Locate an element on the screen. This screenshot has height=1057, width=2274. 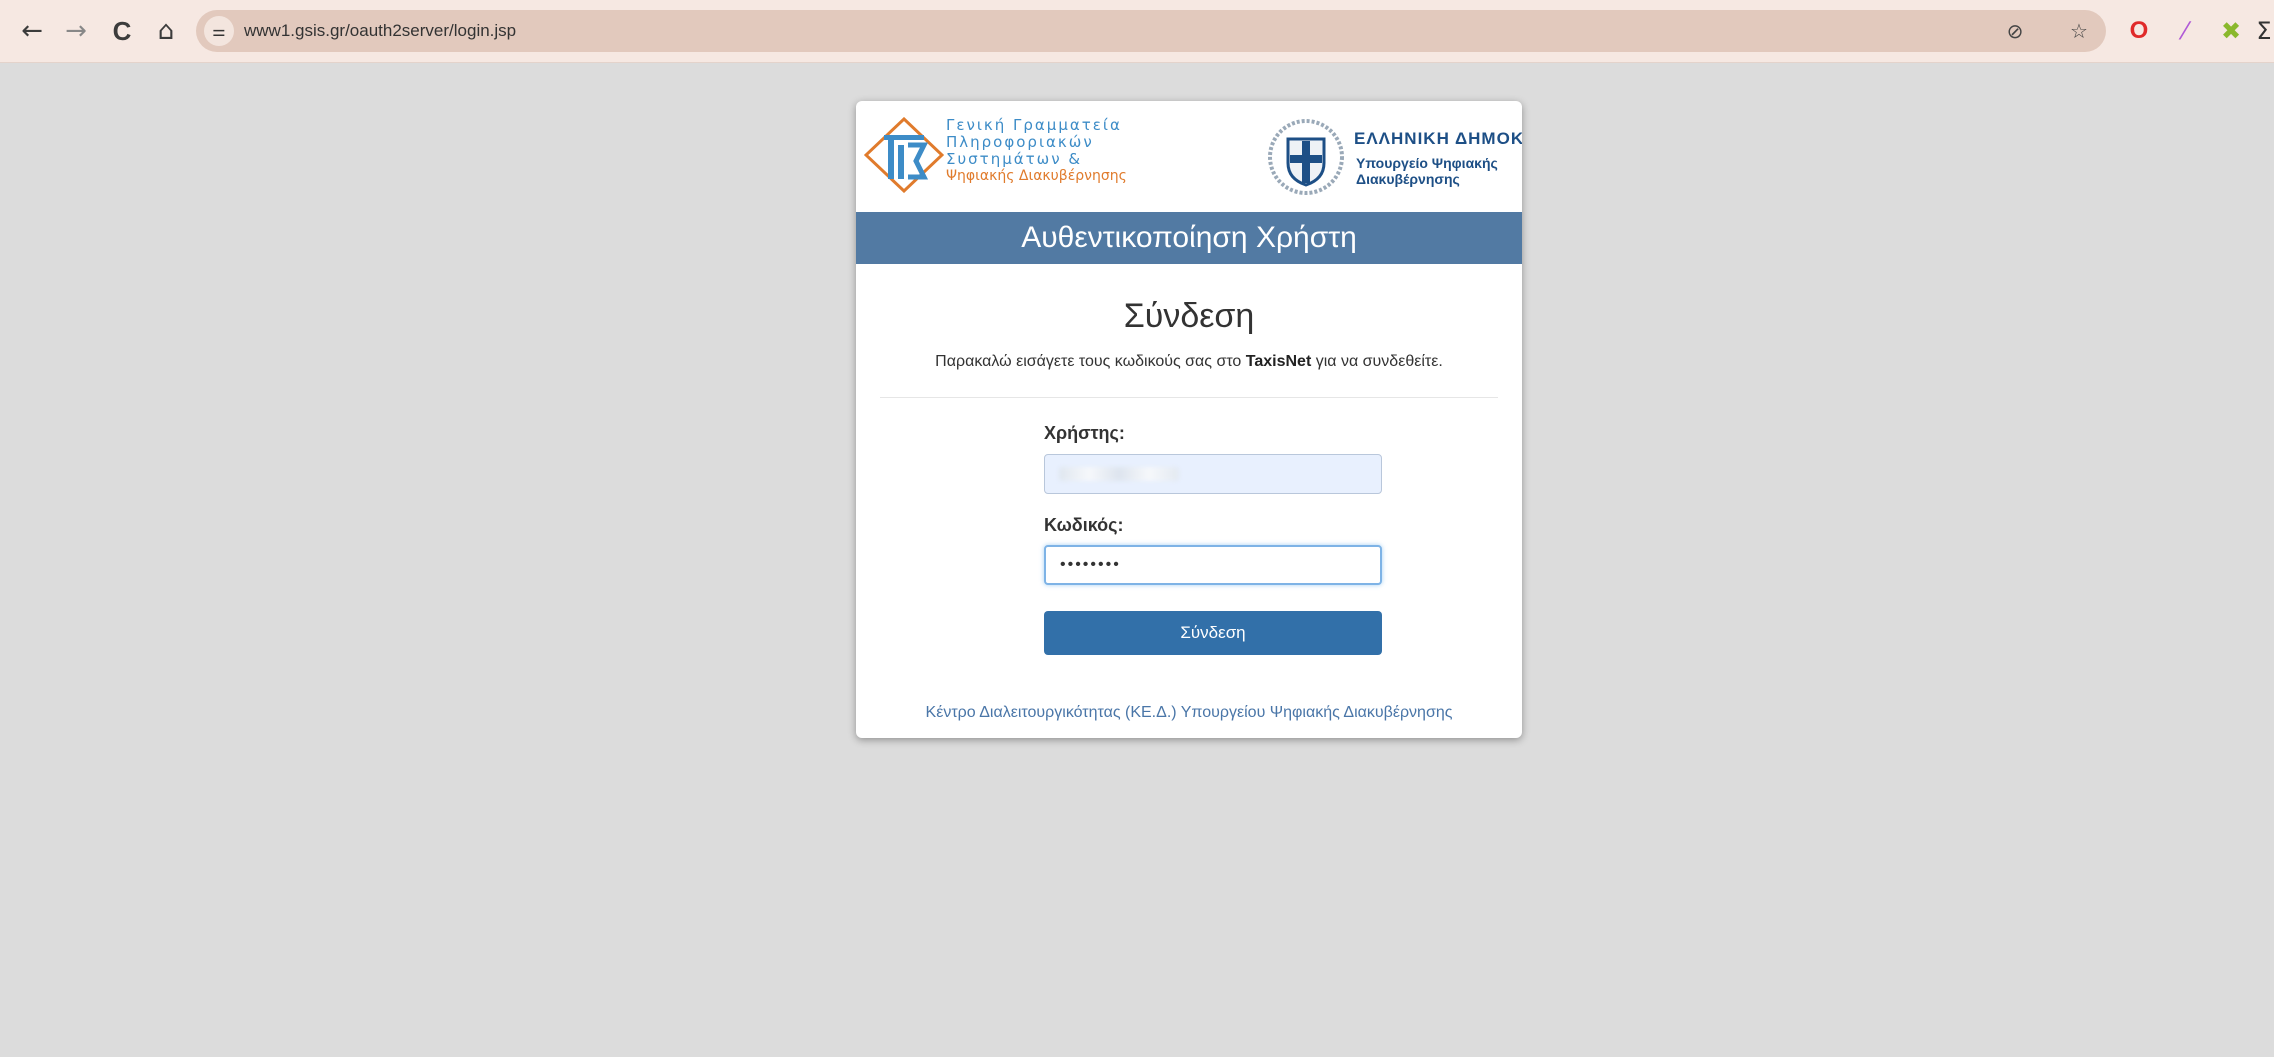
pen-icon: ⁄ is located at coordinates (2185, 31).